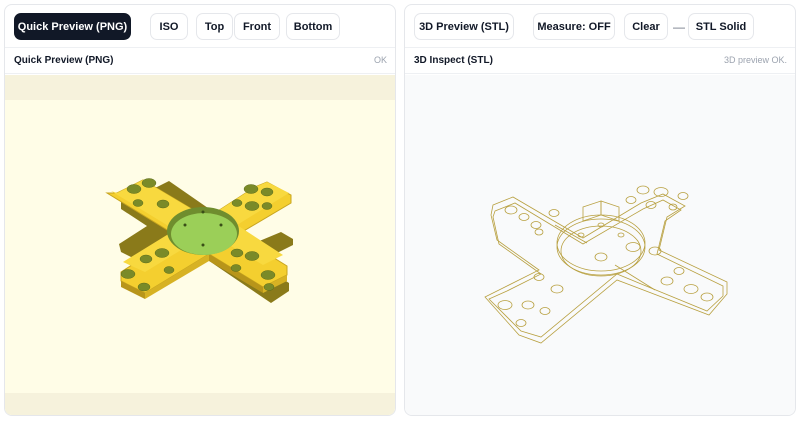 The image size is (800, 422). Describe the element at coordinates (380, 60) in the screenshot. I see `status-text: OK` at that location.